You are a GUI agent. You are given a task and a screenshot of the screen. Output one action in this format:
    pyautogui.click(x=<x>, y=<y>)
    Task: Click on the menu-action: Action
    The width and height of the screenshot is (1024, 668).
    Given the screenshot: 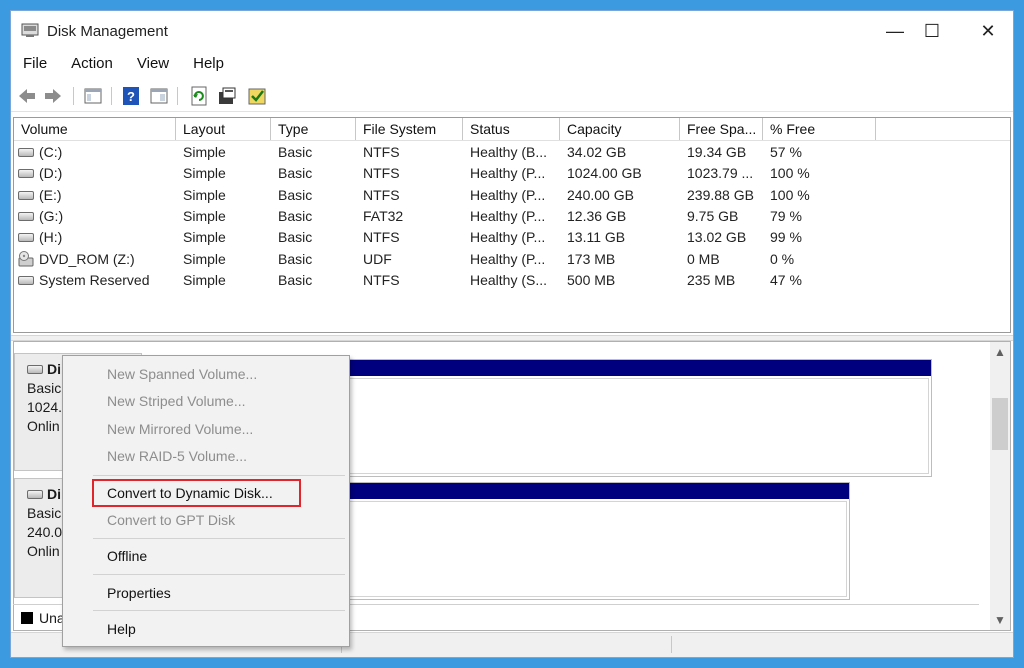 What is the action you would take?
    pyautogui.click(x=92, y=65)
    